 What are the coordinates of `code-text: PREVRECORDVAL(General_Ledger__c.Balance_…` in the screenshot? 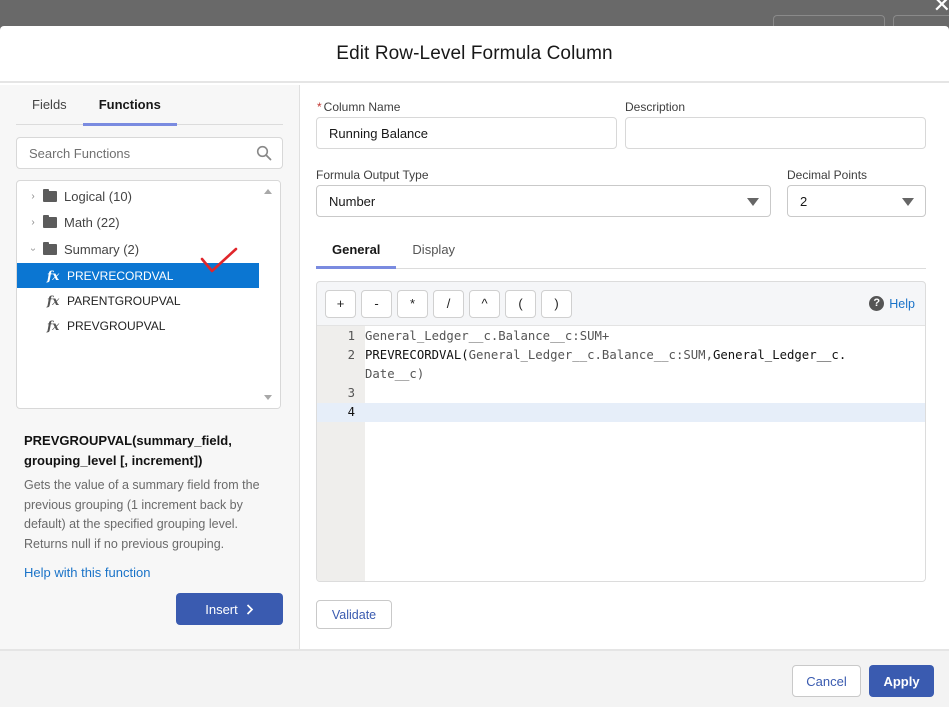 It's located at (606, 355).